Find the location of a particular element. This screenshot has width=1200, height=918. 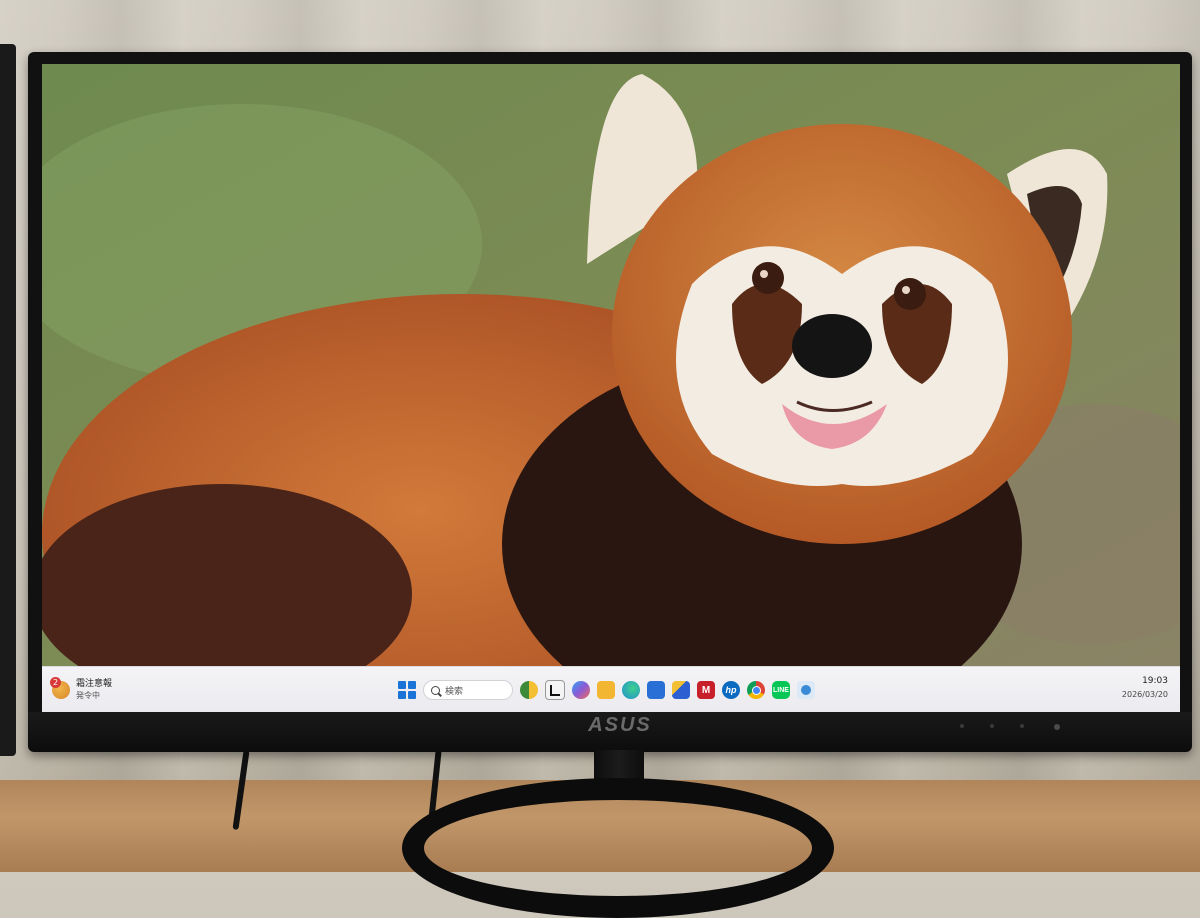

system-clock: 19:03 2026/03/20 is located at coordinates (1145, 688).